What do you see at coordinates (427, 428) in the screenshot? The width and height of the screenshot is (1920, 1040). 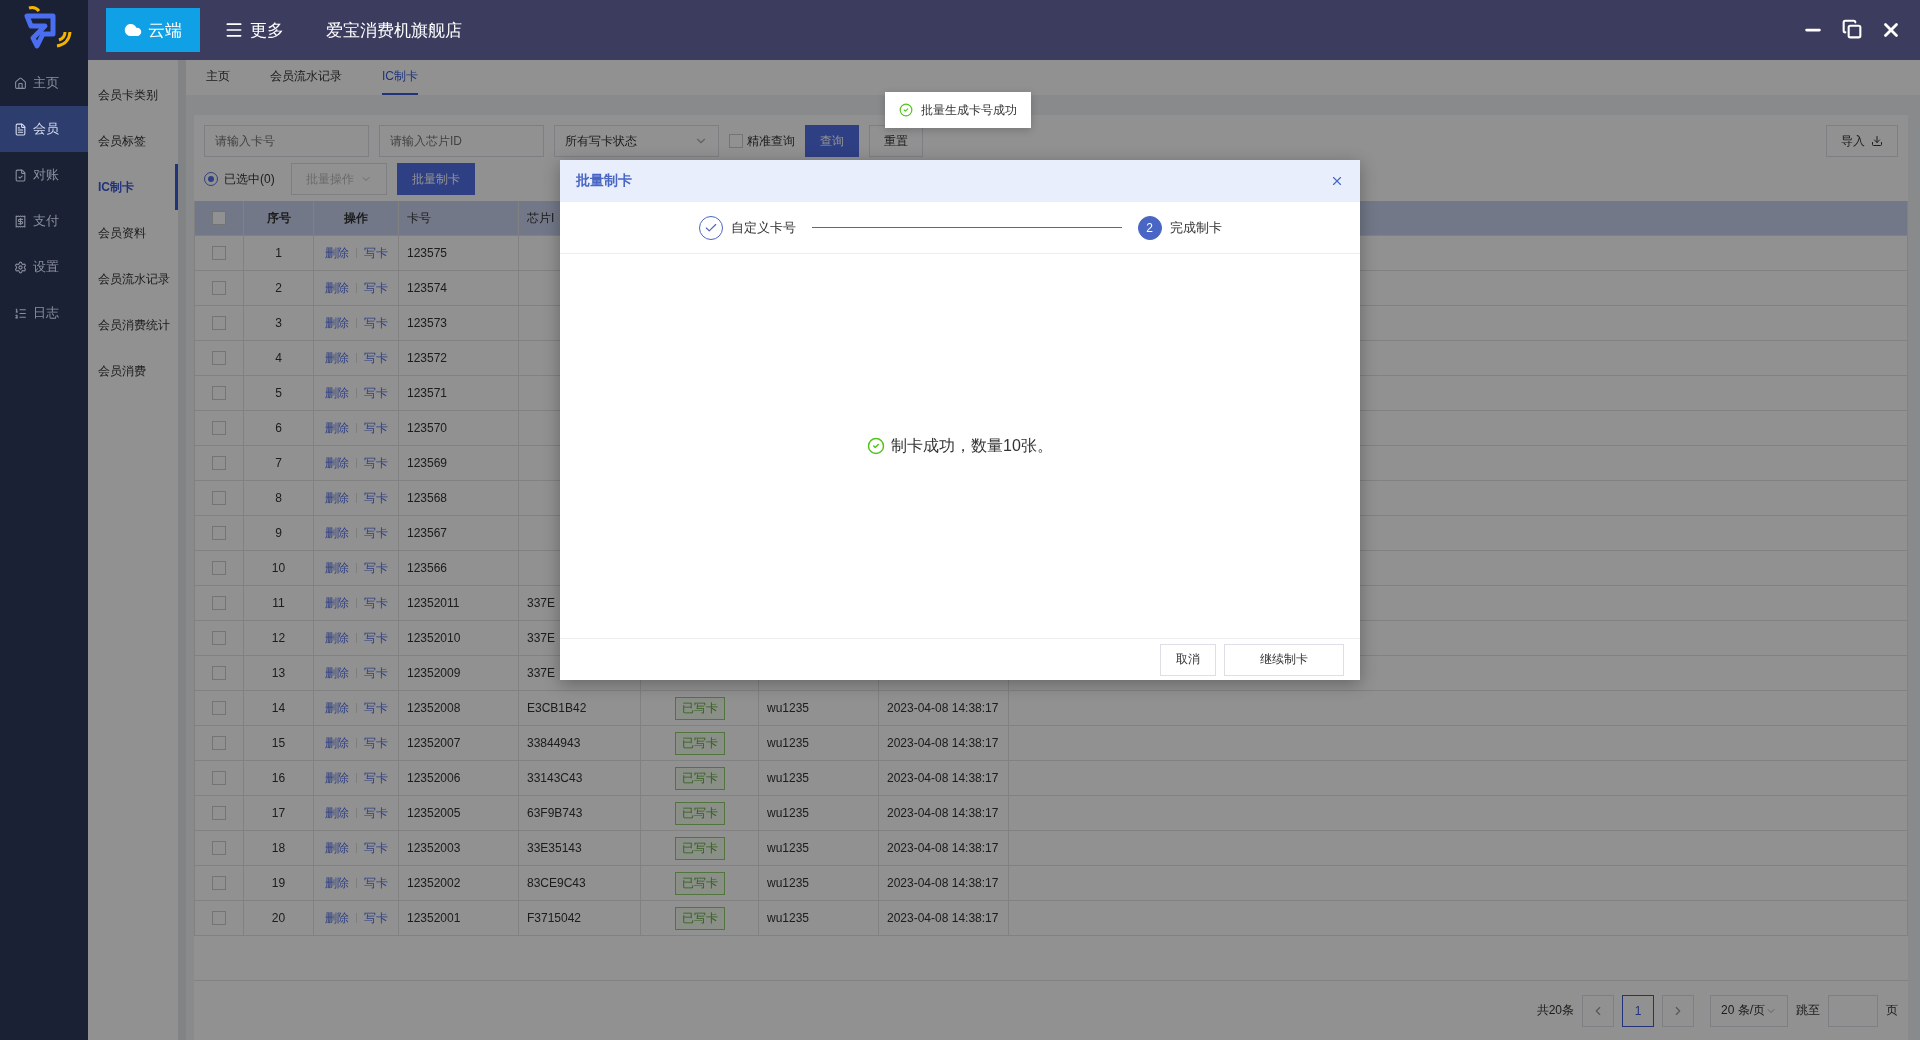 I see `card-number: 123570` at bounding box center [427, 428].